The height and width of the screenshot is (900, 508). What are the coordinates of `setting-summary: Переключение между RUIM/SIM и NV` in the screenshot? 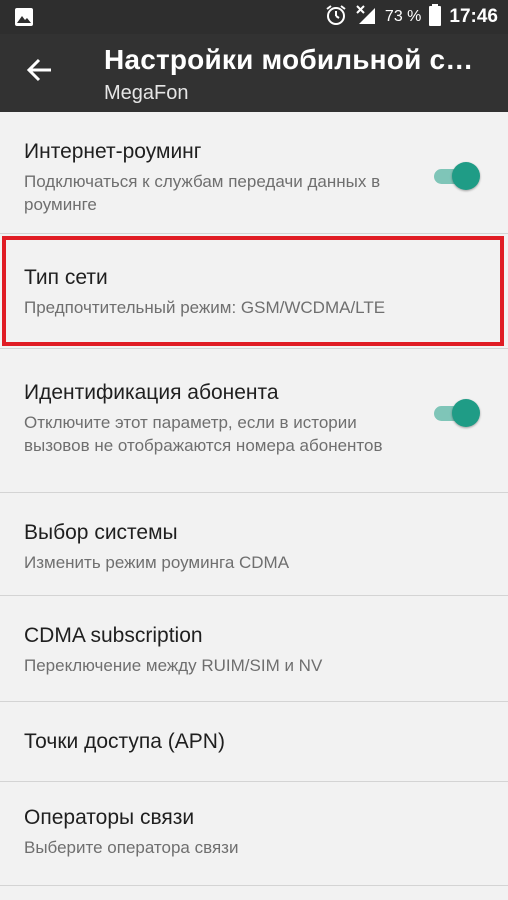 It's located at (173, 665).